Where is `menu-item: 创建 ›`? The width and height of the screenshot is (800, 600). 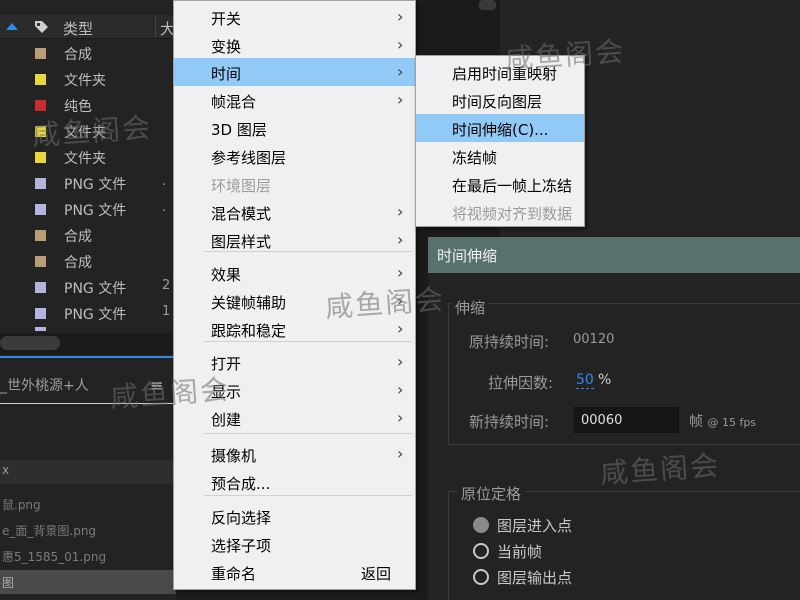 menu-item: 创建 › is located at coordinates (294, 418).